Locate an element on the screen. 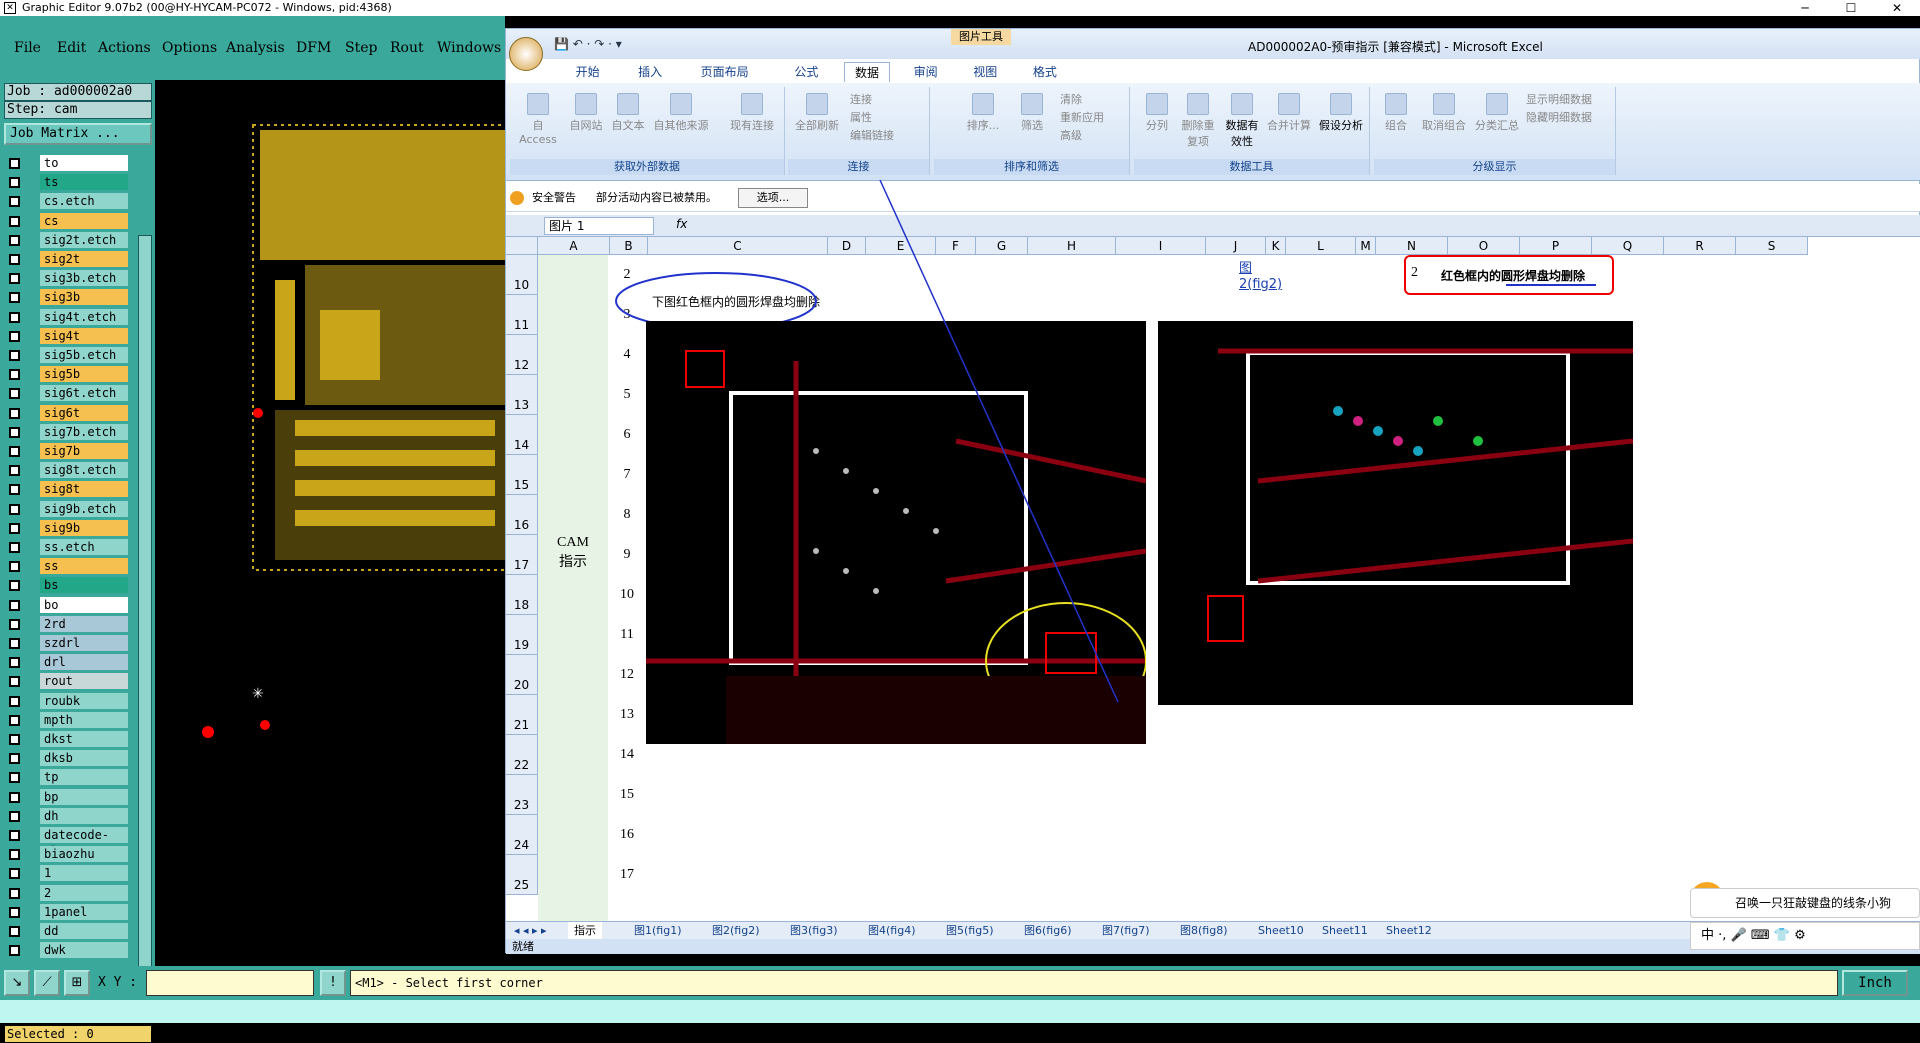 Image resolution: width=1920 pixels, height=1043 pixels. prompt-line: <M1> - Select first corner is located at coordinates (1094, 983).